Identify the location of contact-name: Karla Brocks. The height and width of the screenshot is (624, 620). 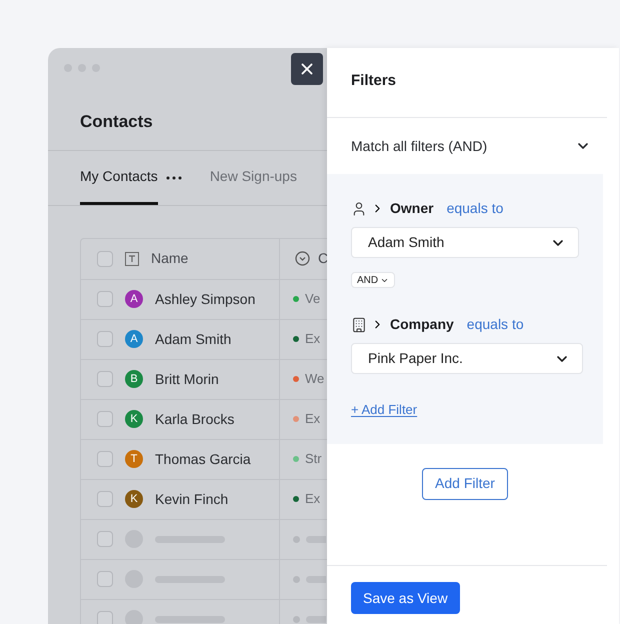
(194, 419).